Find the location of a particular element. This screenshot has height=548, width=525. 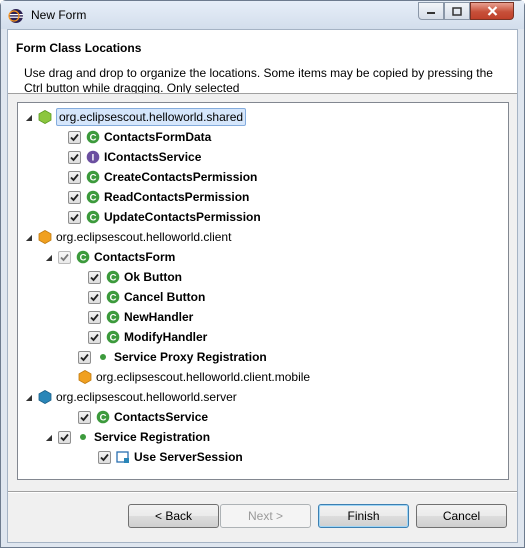

tree-row: ◢ org.eclipsescout.helloworld.client is located at coordinates (128, 237).